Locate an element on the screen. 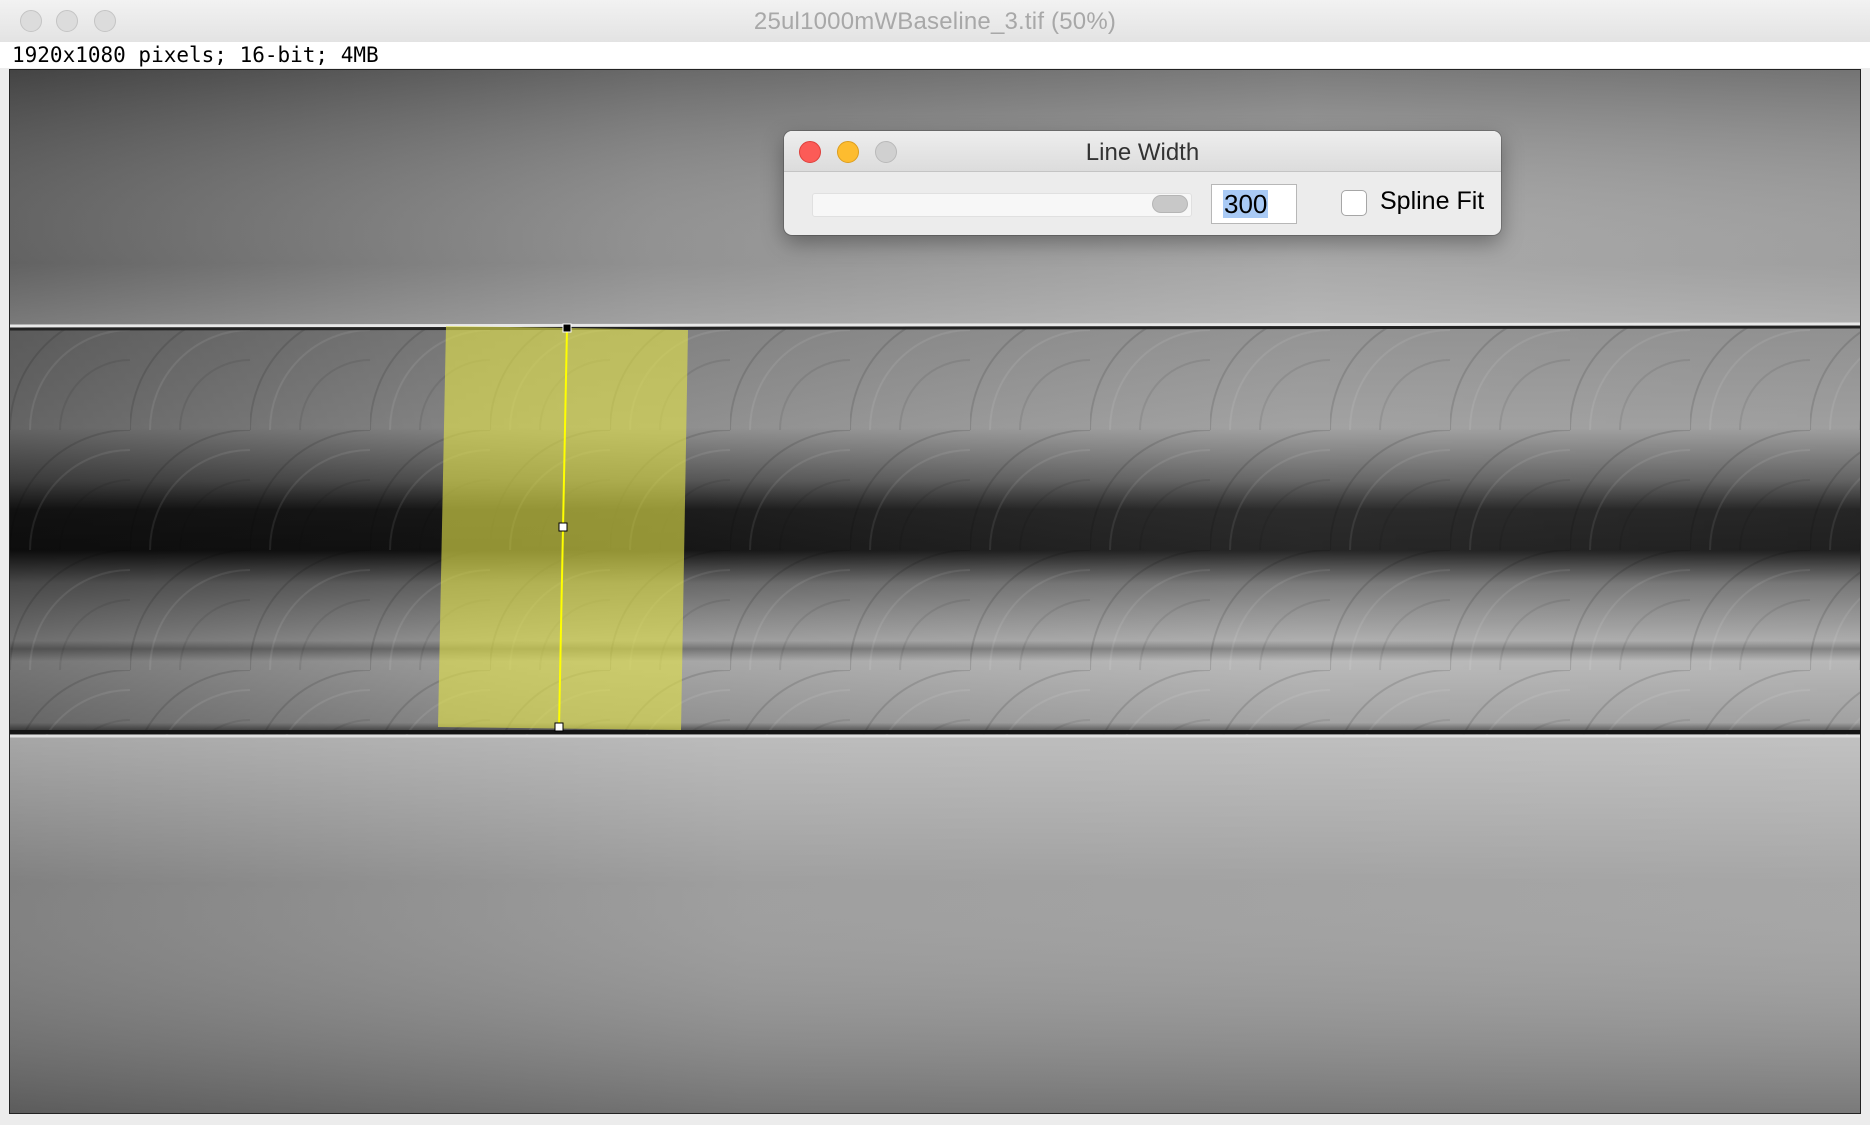 The height and width of the screenshot is (1125, 1870). window-titlebar: 25ul1000mWBaseline_3.tif (50%) is located at coordinates (935, 21).